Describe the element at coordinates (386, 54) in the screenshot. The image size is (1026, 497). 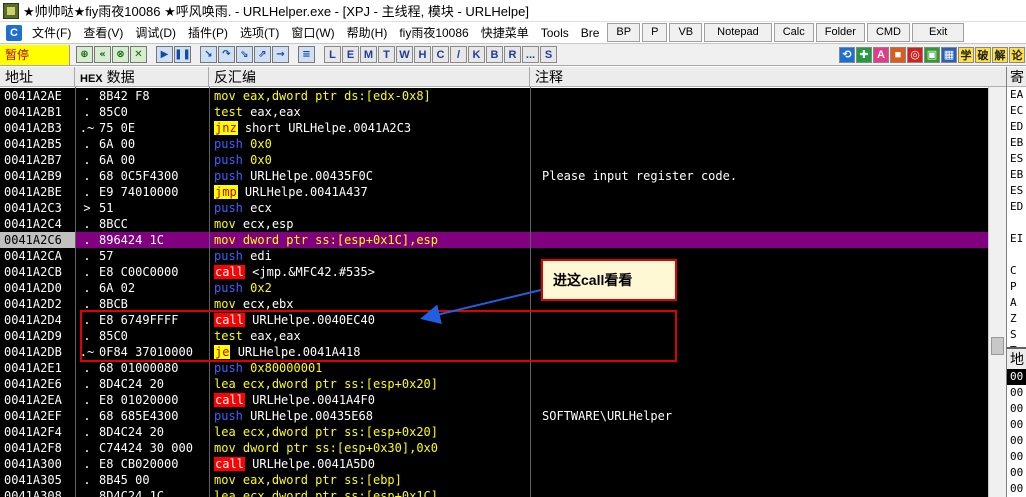
I see `threads-window-button: T` at that location.